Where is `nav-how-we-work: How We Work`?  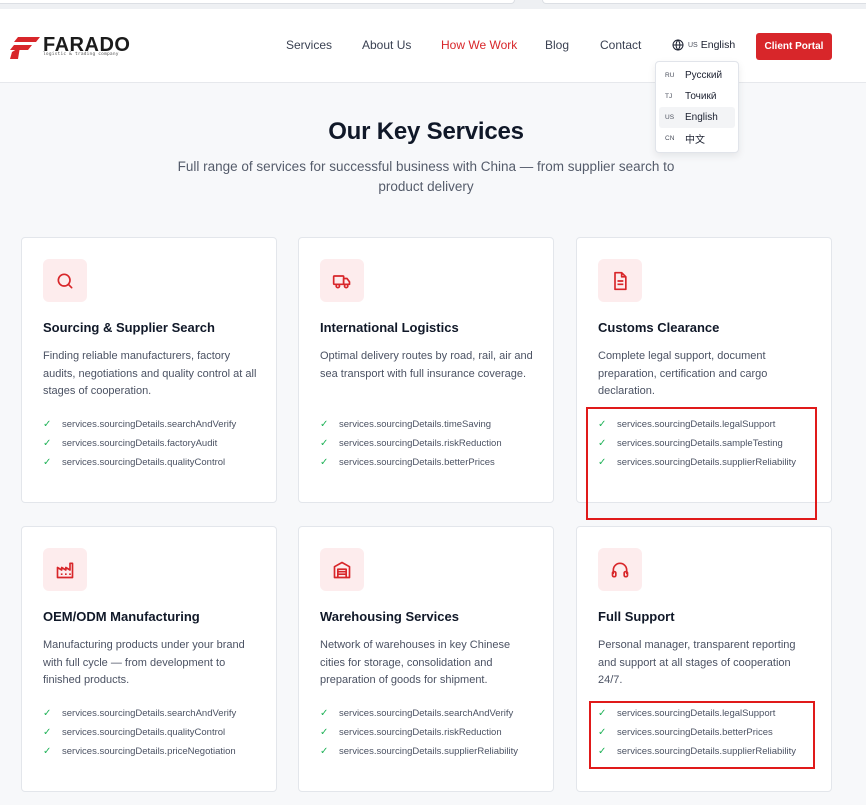 nav-how-we-work: How We Work is located at coordinates (479, 45).